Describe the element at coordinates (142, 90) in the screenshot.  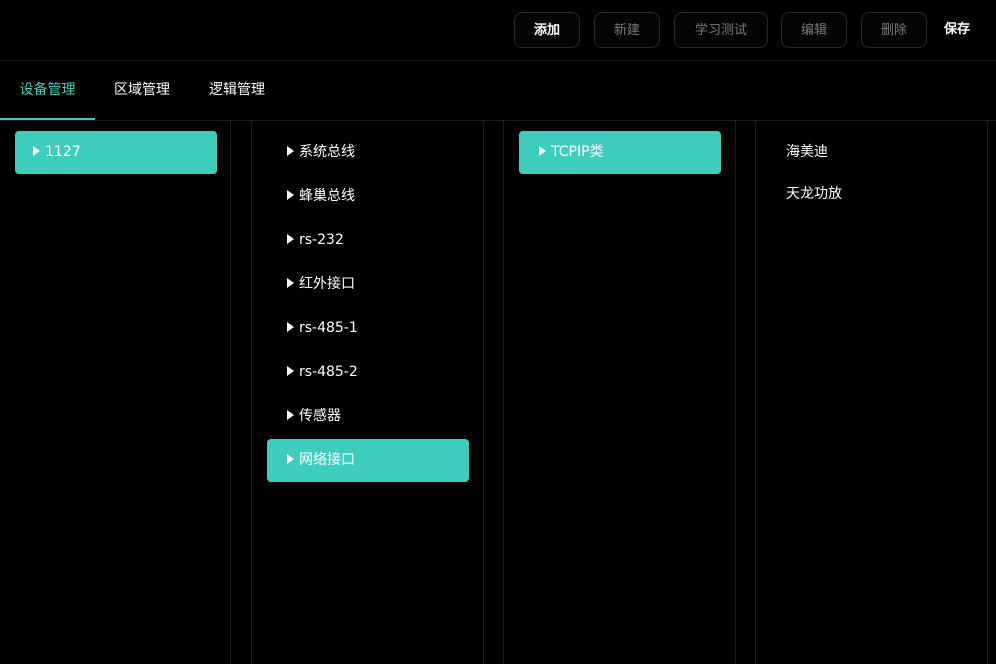
I see `tab-area-management: 区域管理` at that location.